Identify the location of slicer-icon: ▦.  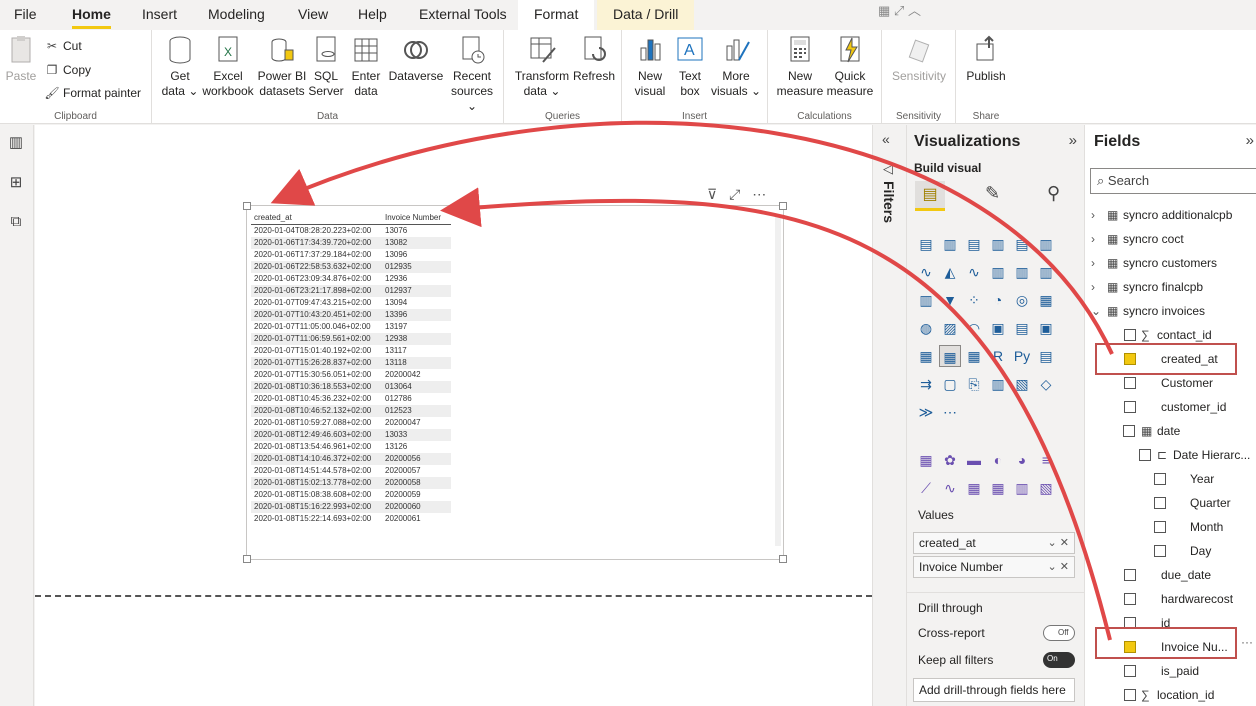
(926, 356).